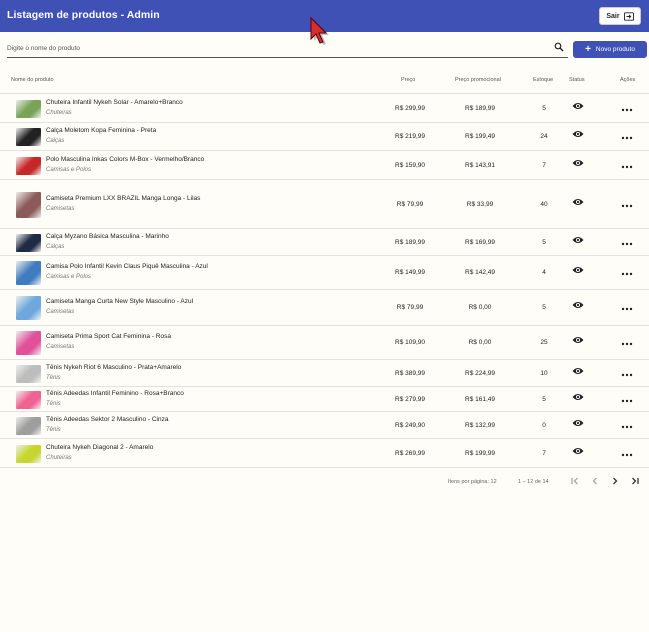  What do you see at coordinates (410, 242) in the screenshot?
I see `product-price: R$ 189,99` at bounding box center [410, 242].